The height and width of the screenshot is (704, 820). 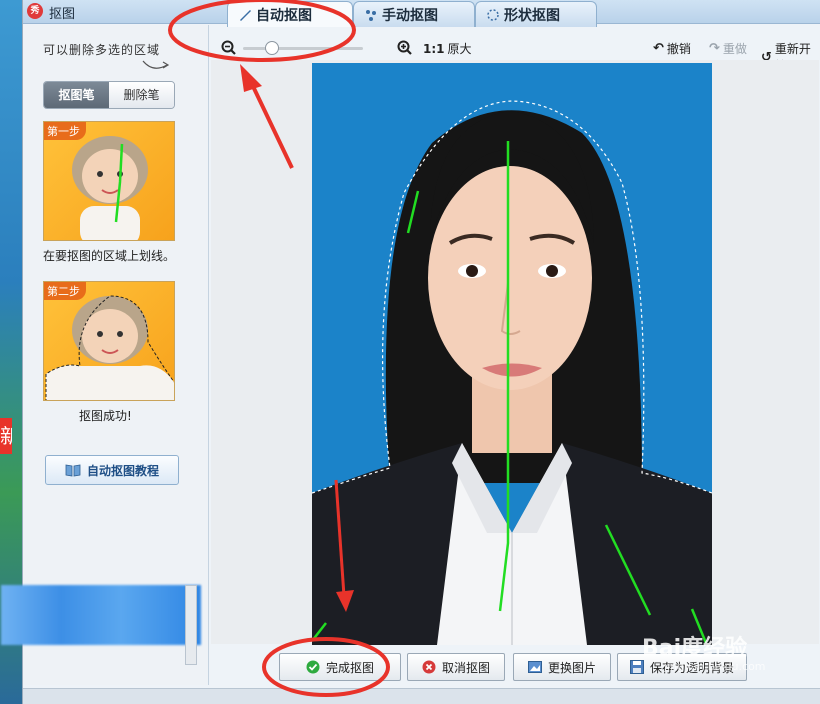 What do you see at coordinates (571, 667) in the screenshot?
I see `replace-label: 更换图片` at bounding box center [571, 667].